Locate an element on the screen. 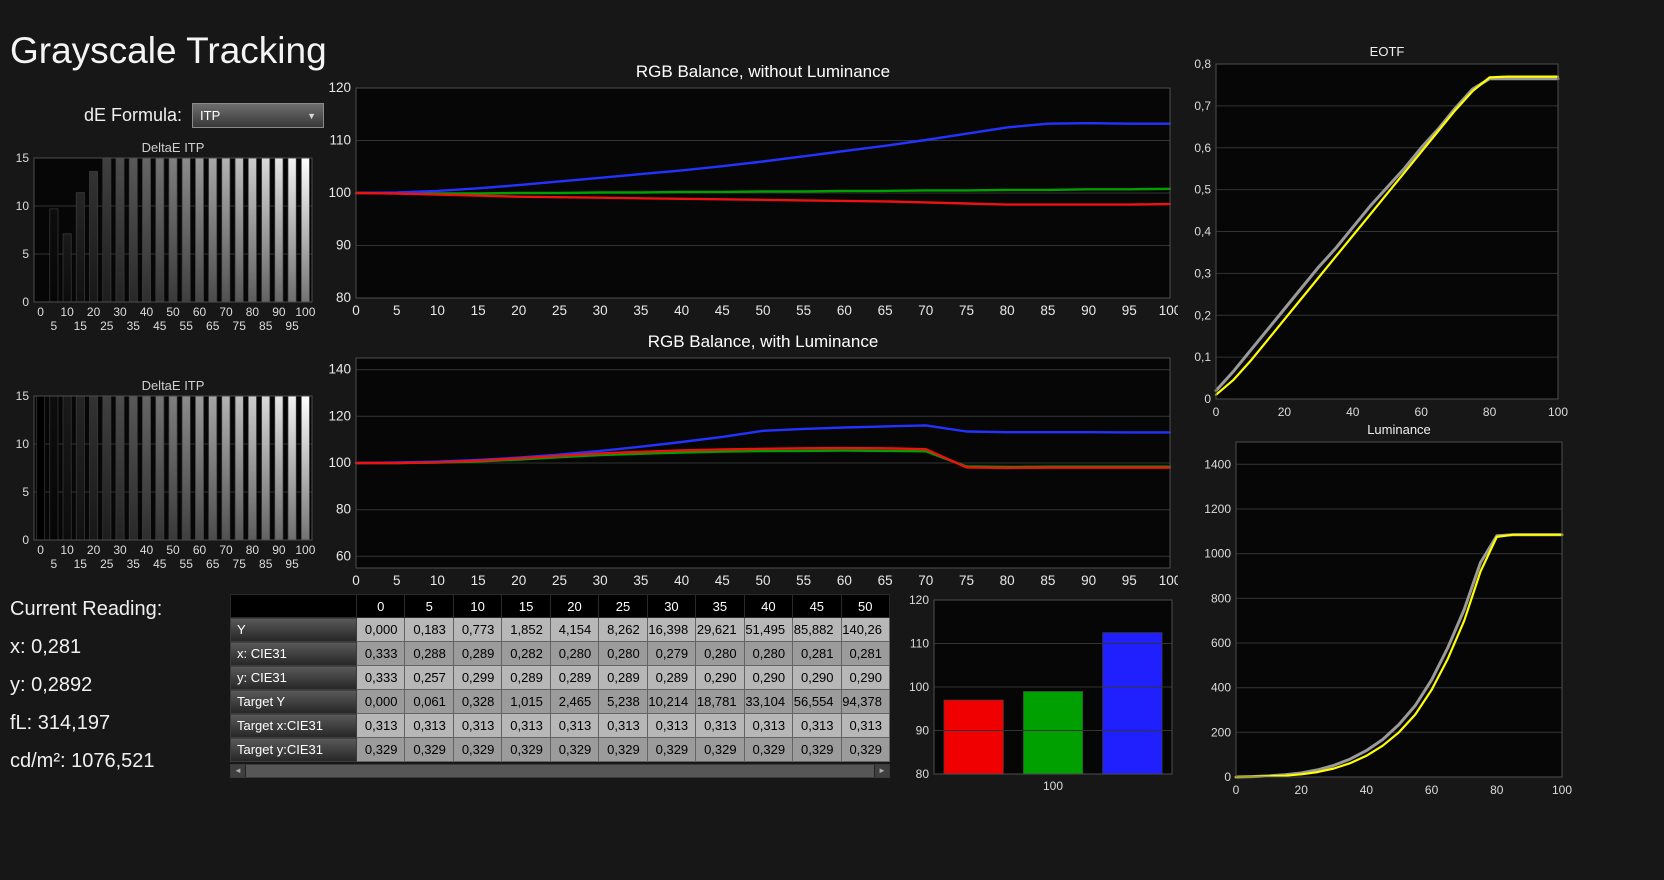 This screenshot has height=880, width=1664. de-formula-value: ITP is located at coordinates (210, 115).